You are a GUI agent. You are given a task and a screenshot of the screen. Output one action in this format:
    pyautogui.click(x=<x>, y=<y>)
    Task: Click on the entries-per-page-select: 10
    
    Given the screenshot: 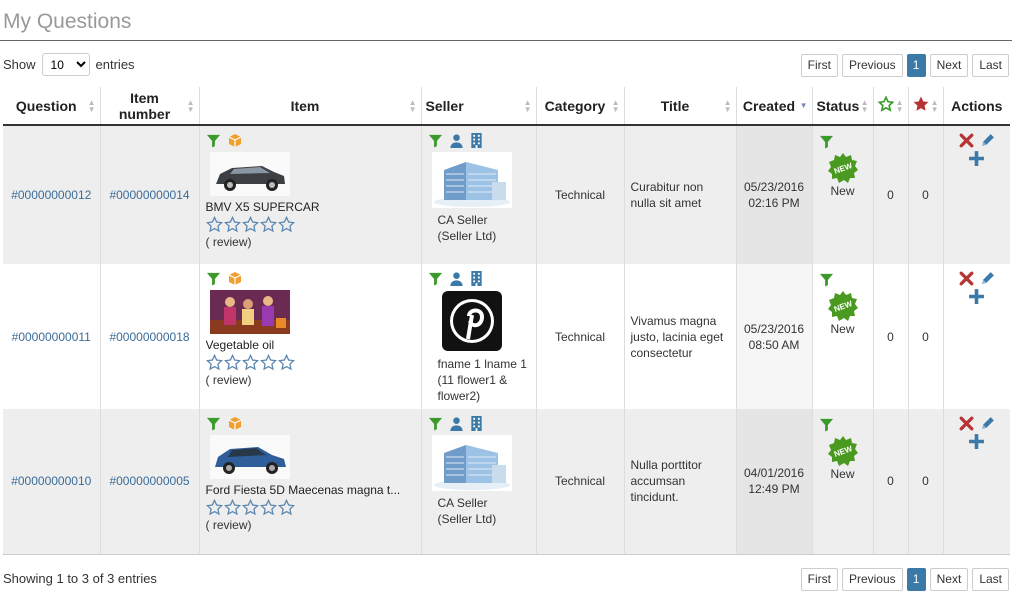 What is the action you would take?
    pyautogui.click(x=65, y=64)
    